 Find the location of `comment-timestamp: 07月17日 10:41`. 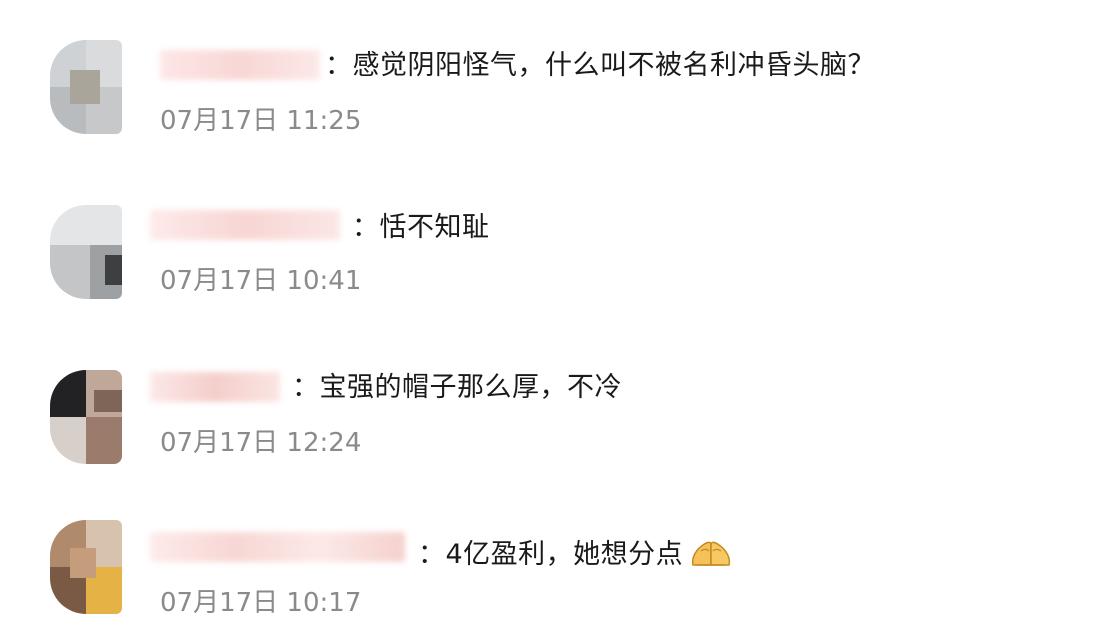

comment-timestamp: 07月17日 10:41 is located at coordinates (261, 281).